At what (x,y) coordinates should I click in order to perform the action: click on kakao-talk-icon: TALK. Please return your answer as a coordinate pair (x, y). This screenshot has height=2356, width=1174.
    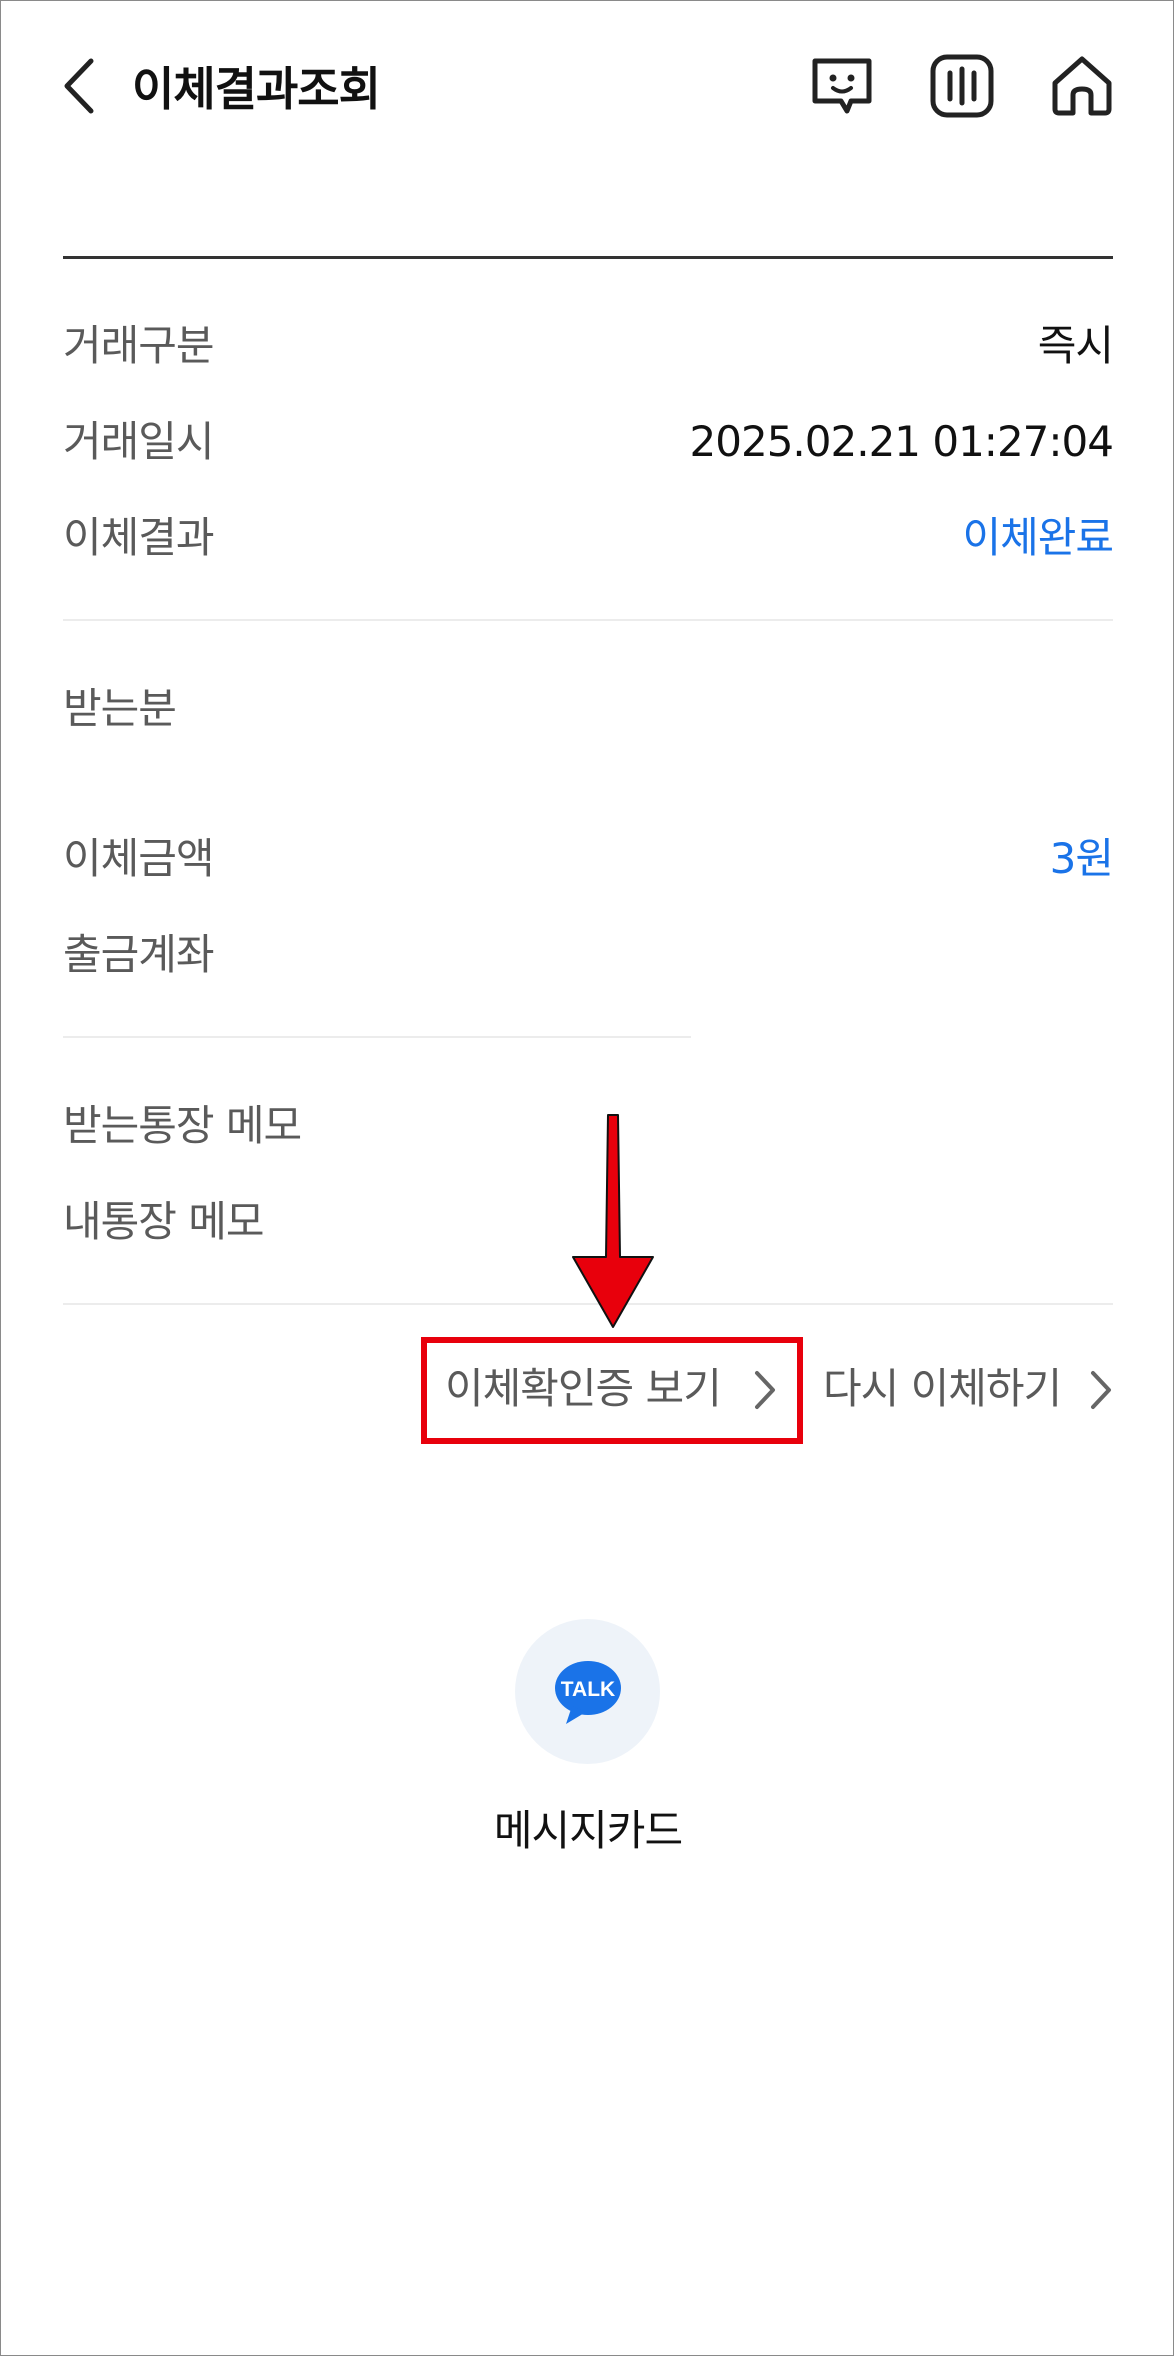
    Looking at the image, I should click on (588, 1692).